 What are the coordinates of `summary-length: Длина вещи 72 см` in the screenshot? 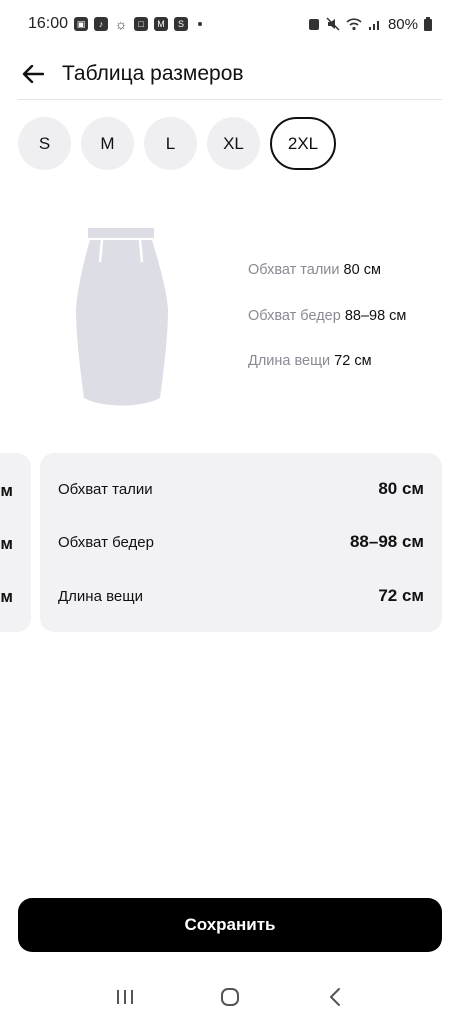 It's located at (327, 374).